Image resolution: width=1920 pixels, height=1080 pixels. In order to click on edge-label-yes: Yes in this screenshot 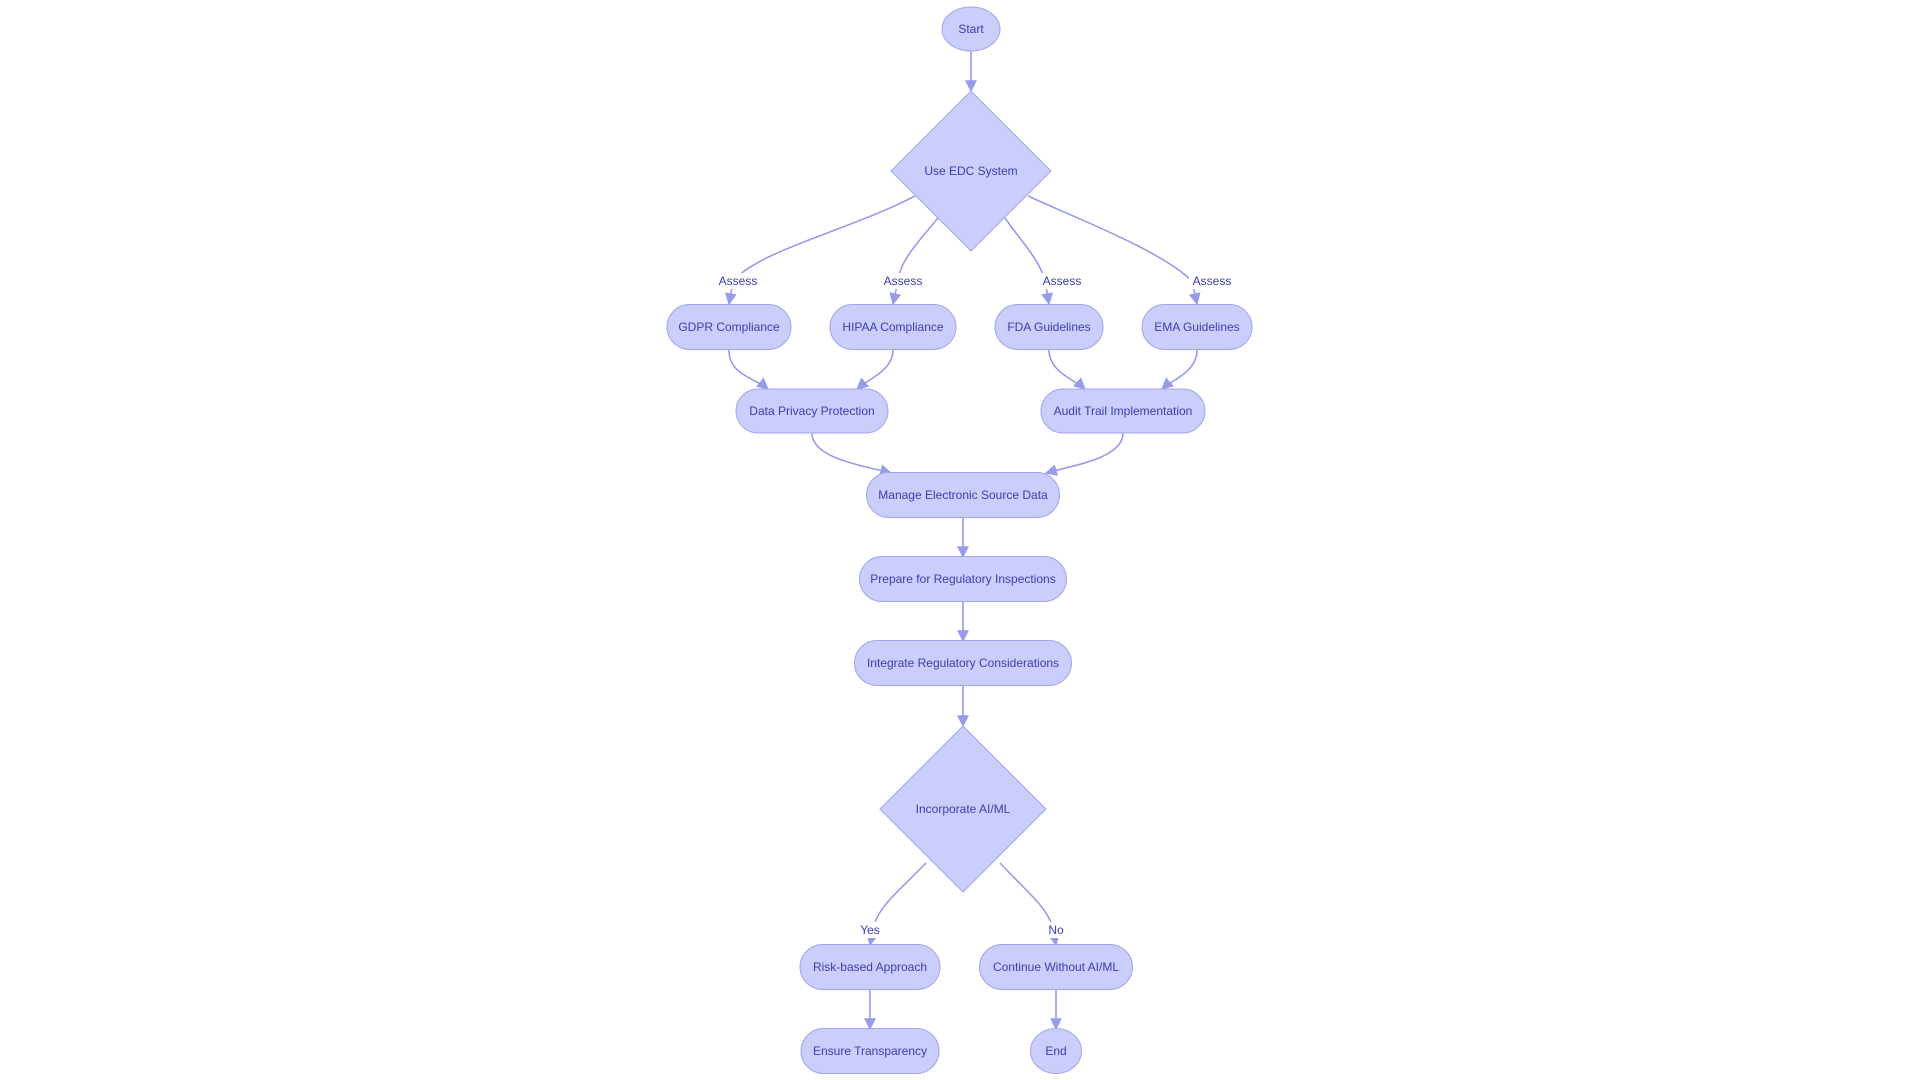, I will do `click(870, 930)`.